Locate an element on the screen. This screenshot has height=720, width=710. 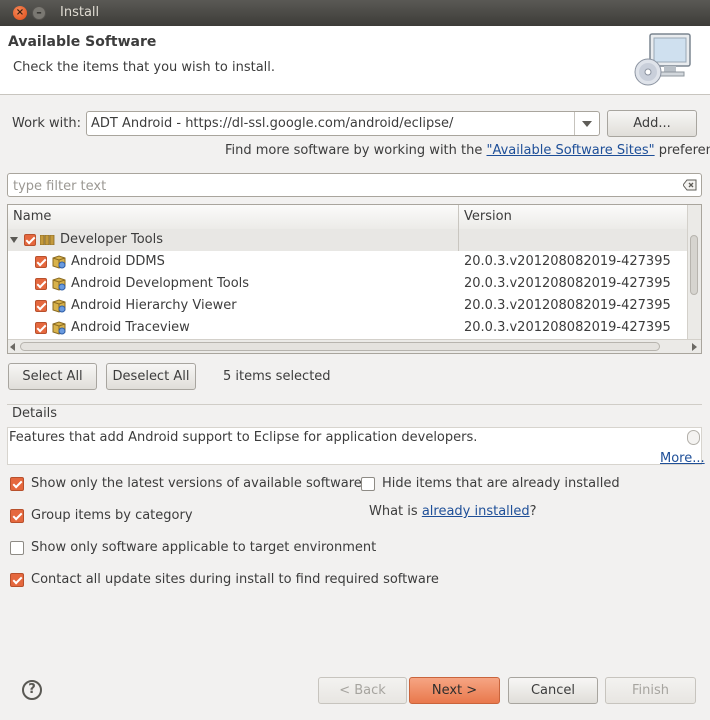
cancel-button: Cancel is located at coordinates (553, 690).